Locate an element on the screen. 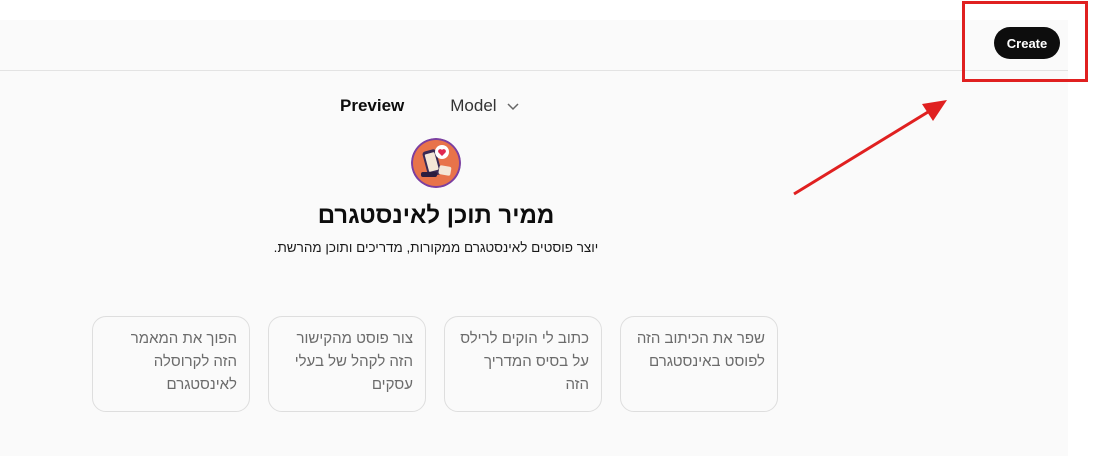 This screenshot has width=1093, height=456. annotation-highlight-box is located at coordinates (1025, 41).